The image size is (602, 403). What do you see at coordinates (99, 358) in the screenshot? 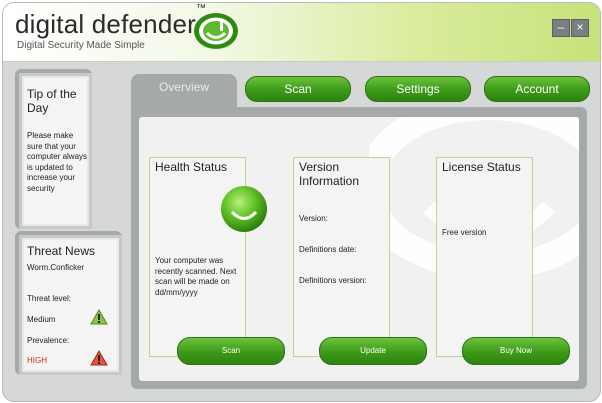
I see `alert-icon` at bounding box center [99, 358].